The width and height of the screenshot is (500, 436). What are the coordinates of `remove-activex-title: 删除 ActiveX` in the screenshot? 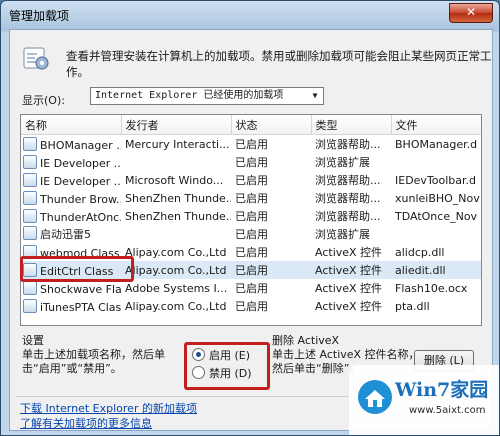 It's located at (306, 340).